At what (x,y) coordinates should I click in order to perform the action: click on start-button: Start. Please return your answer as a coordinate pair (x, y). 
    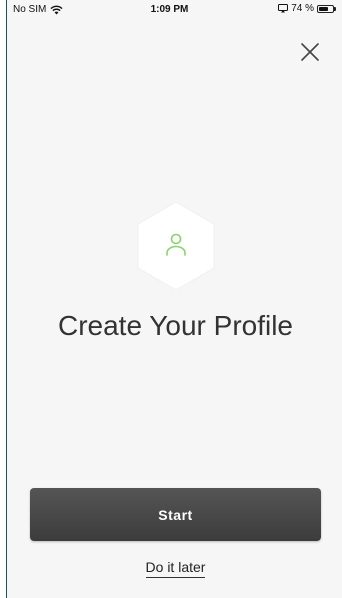
    Looking at the image, I should click on (175, 514).